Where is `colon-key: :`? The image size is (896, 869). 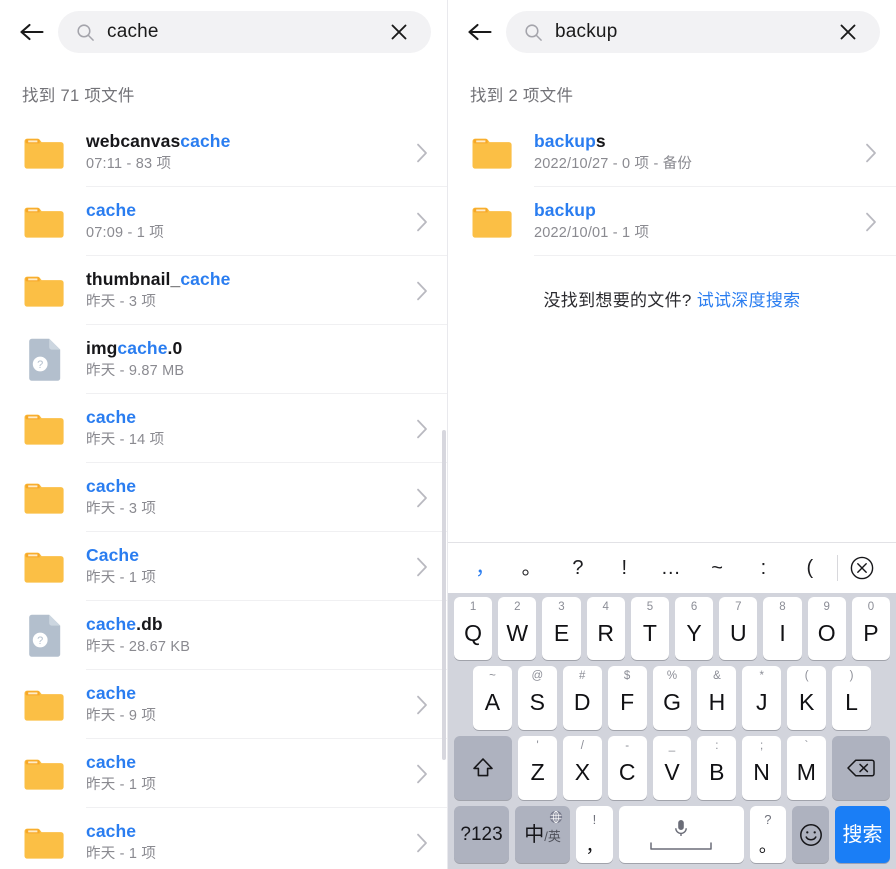
colon-key: : is located at coordinates (763, 568).